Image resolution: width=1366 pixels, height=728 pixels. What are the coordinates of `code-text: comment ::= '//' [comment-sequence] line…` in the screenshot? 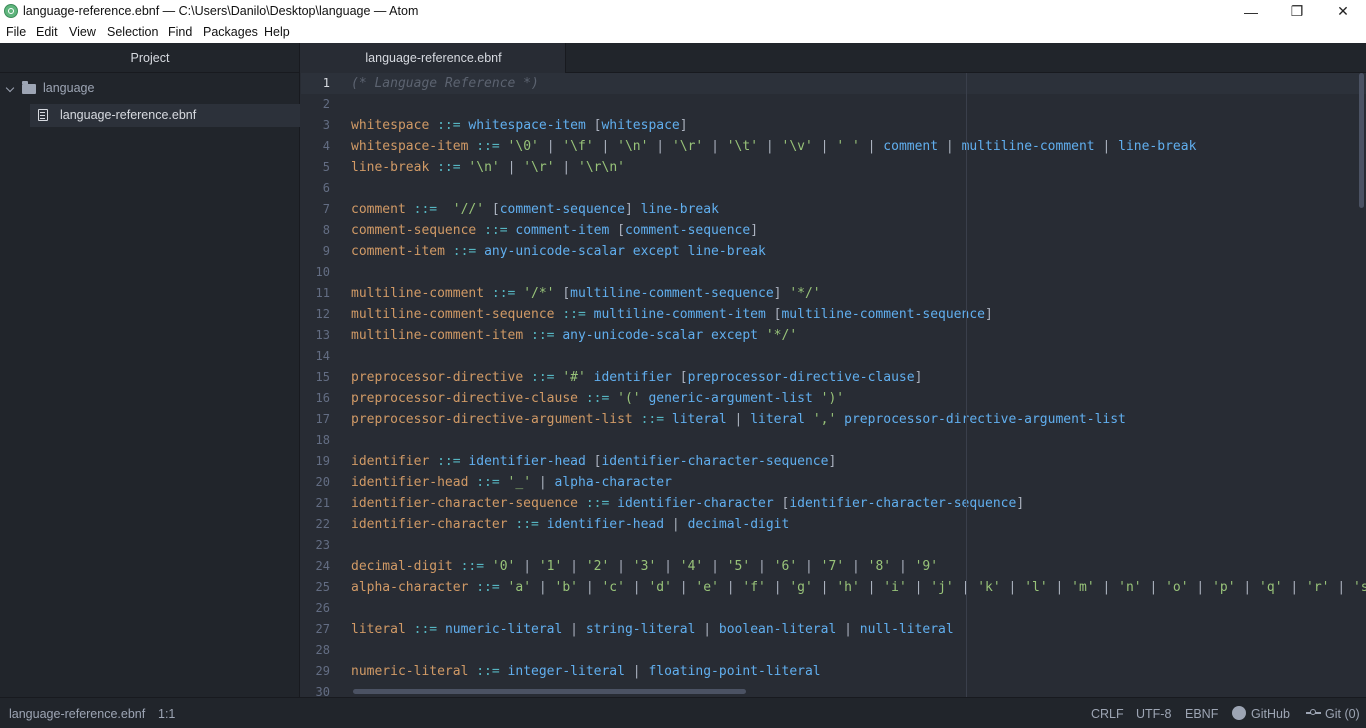 It's located at (535, 209).